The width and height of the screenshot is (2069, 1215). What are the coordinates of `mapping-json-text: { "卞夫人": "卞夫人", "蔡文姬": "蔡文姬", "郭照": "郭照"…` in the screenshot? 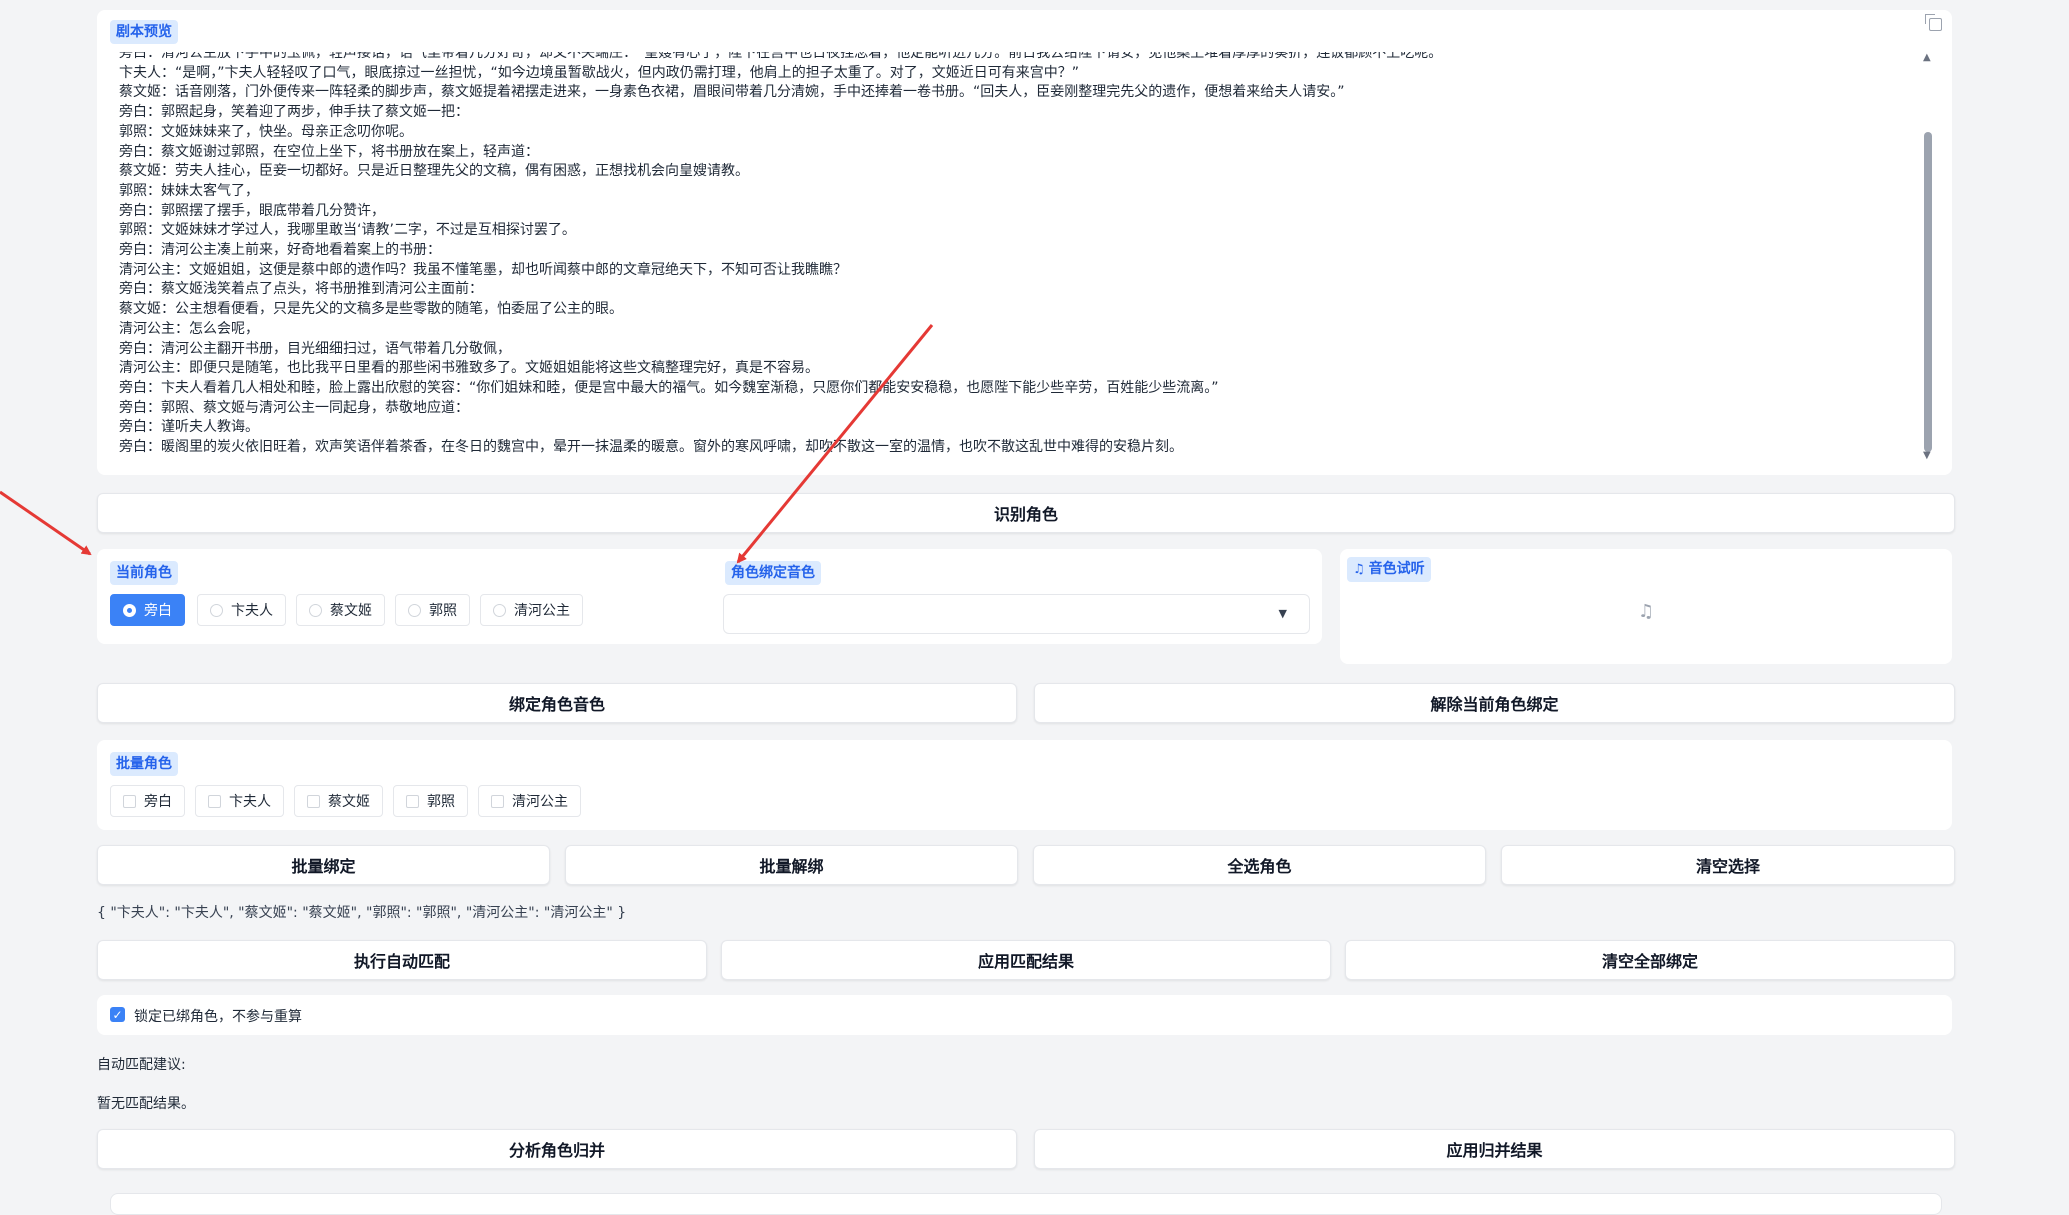 It's located at (362, 913).